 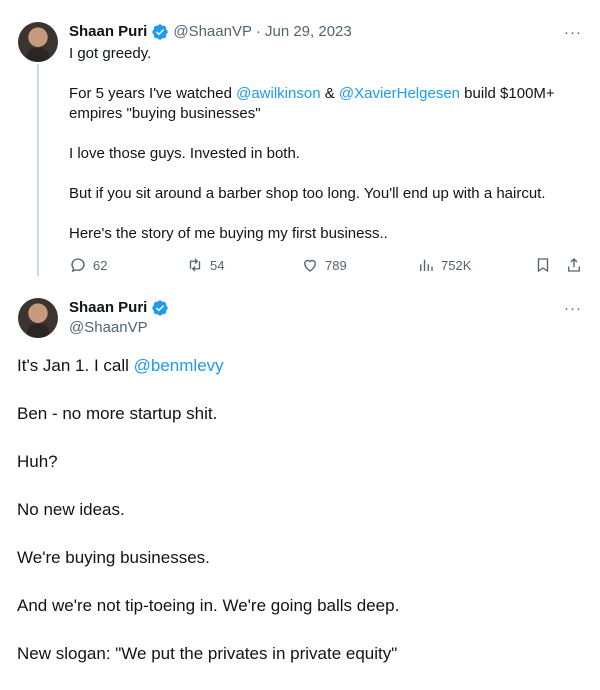 I want to click on views-count: 752K, so click(x=456, y=265).